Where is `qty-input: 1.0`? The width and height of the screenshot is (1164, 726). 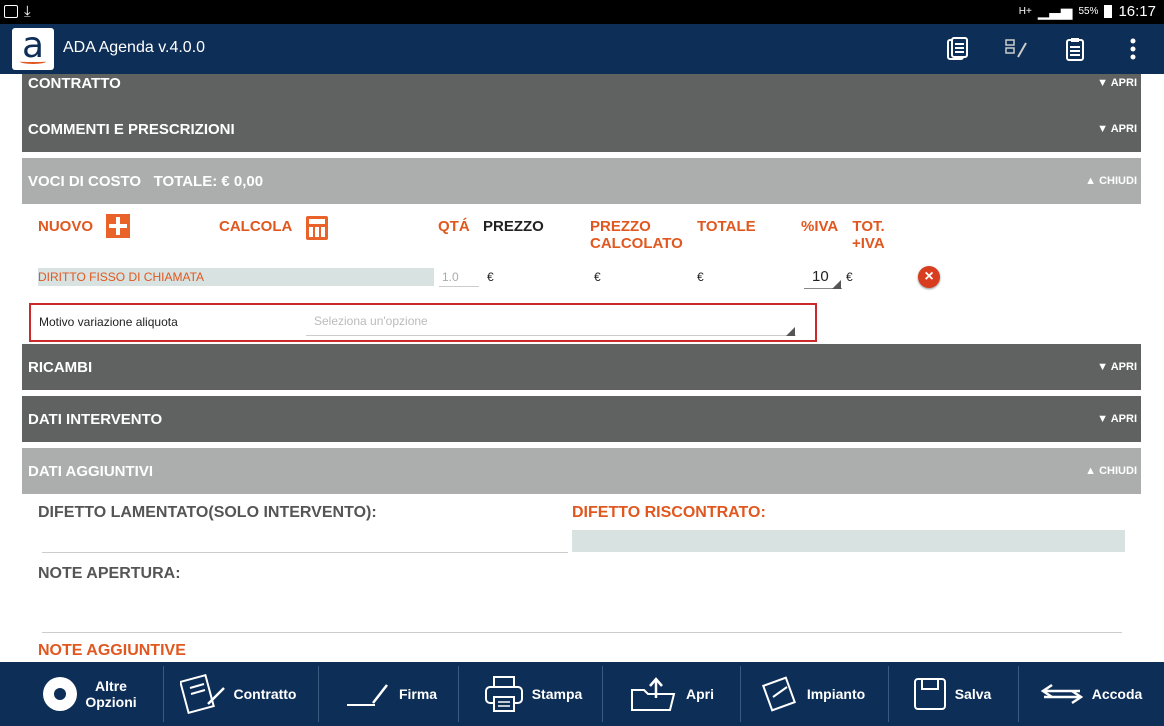
qty-input: 1.0 is located at coordinates (450, 277).